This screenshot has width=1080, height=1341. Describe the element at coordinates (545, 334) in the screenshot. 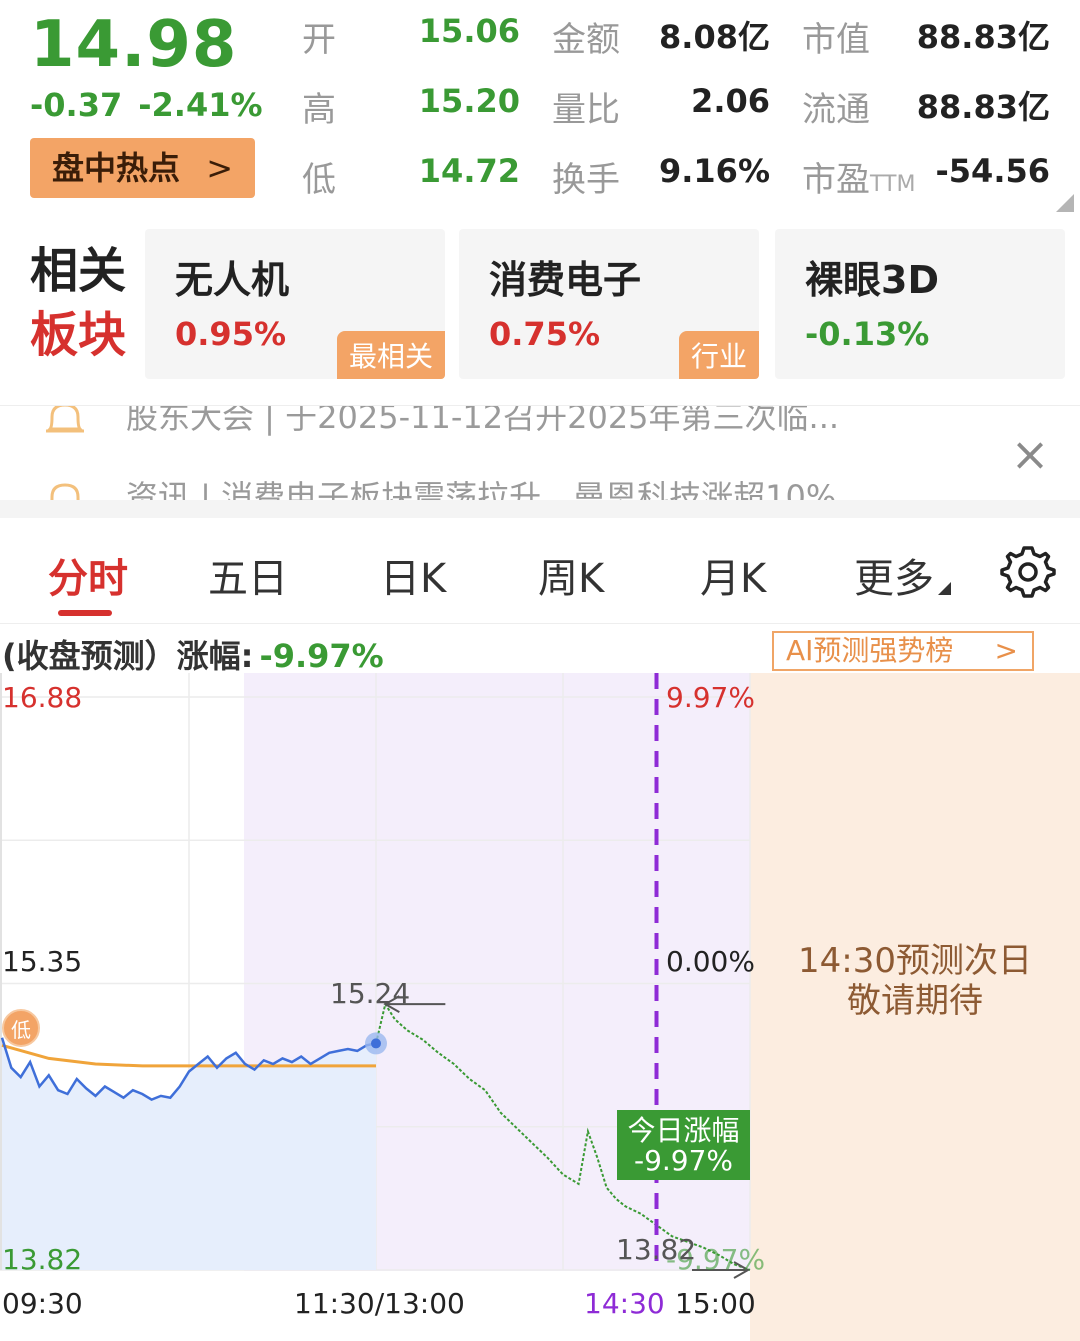

I see `sector-pct: 0.75%` at that location.